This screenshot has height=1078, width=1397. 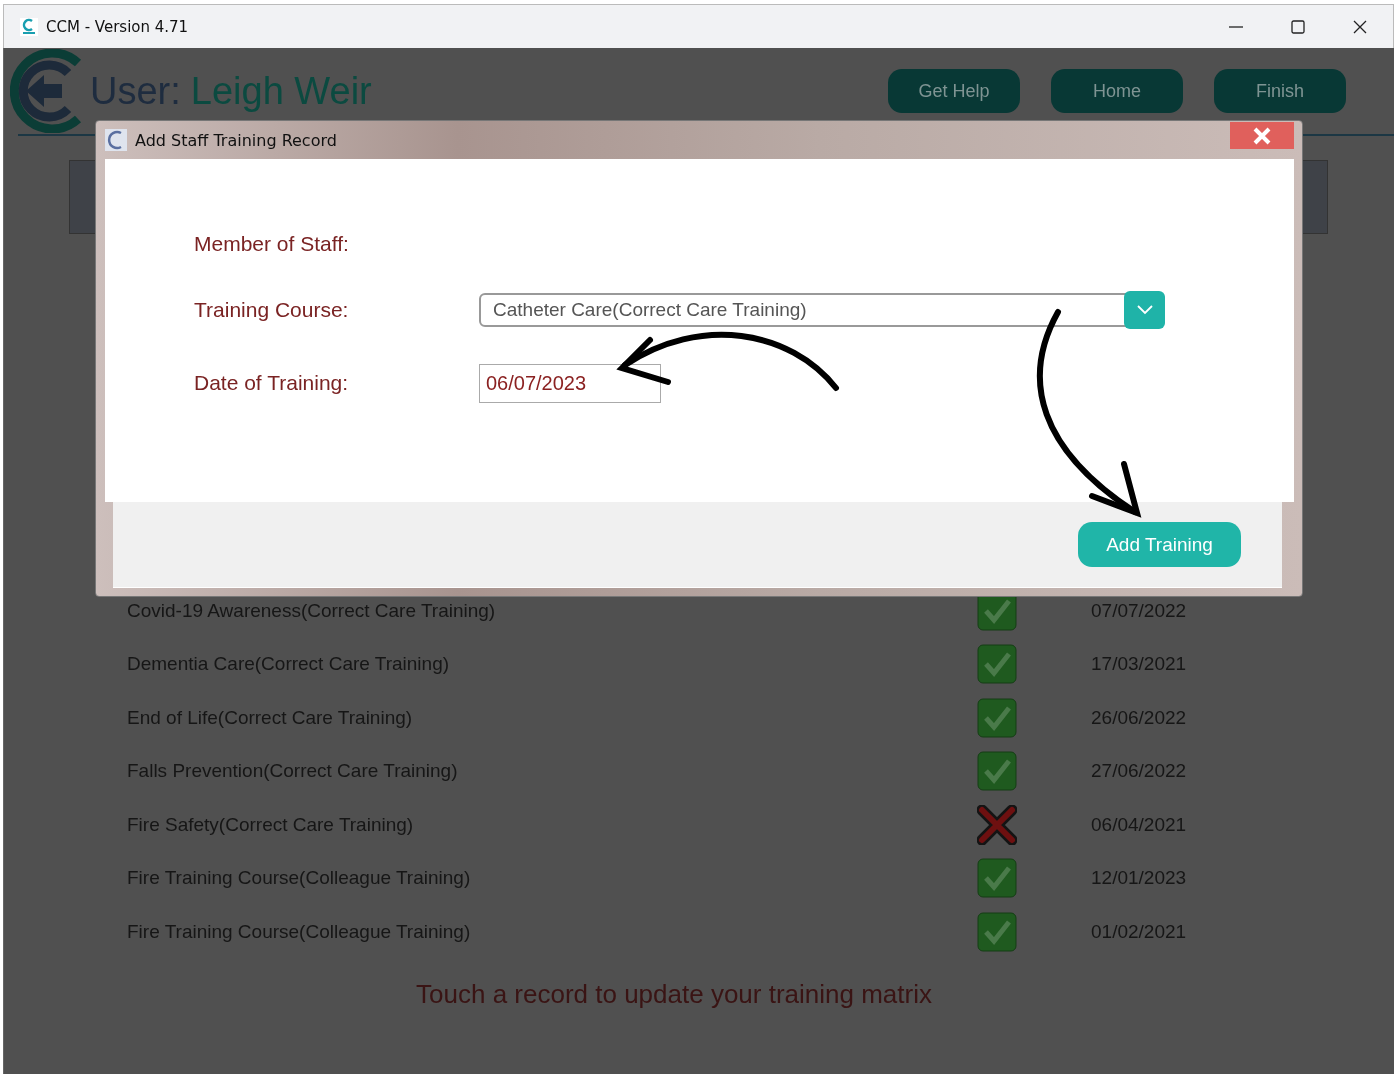 What do you see at coordinates (272, 244) in the screenshot?
I see `field-label: Member of Staff:` at bounding box center [272, 244].